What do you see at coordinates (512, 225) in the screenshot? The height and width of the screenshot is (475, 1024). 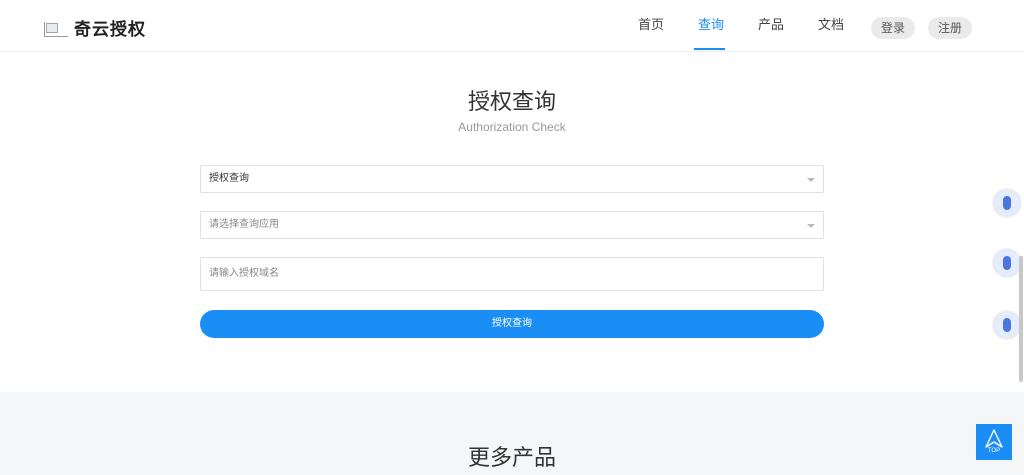 I see `app-select: 请选择查询应用` at bounding box center [512, 225].